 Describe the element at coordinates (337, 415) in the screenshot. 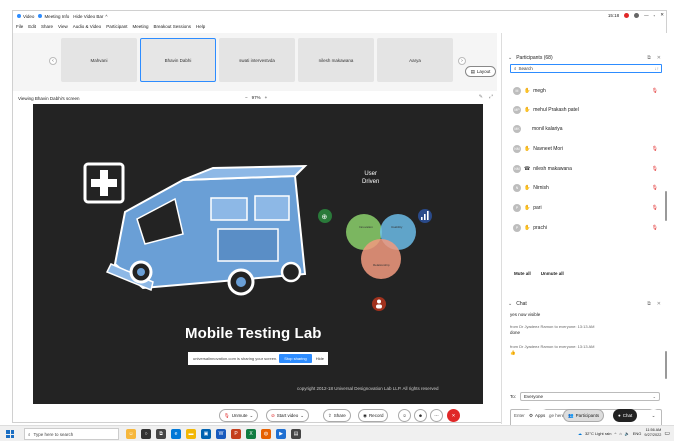

I see `share-button: ⇪ Share` at that location.